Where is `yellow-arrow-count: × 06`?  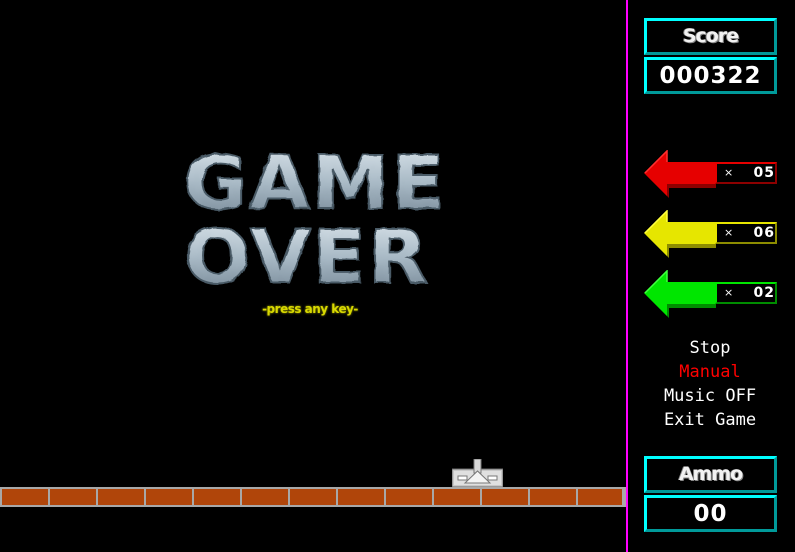
yellow-arrow-count: × 06 is located at coordinates (746, 233).